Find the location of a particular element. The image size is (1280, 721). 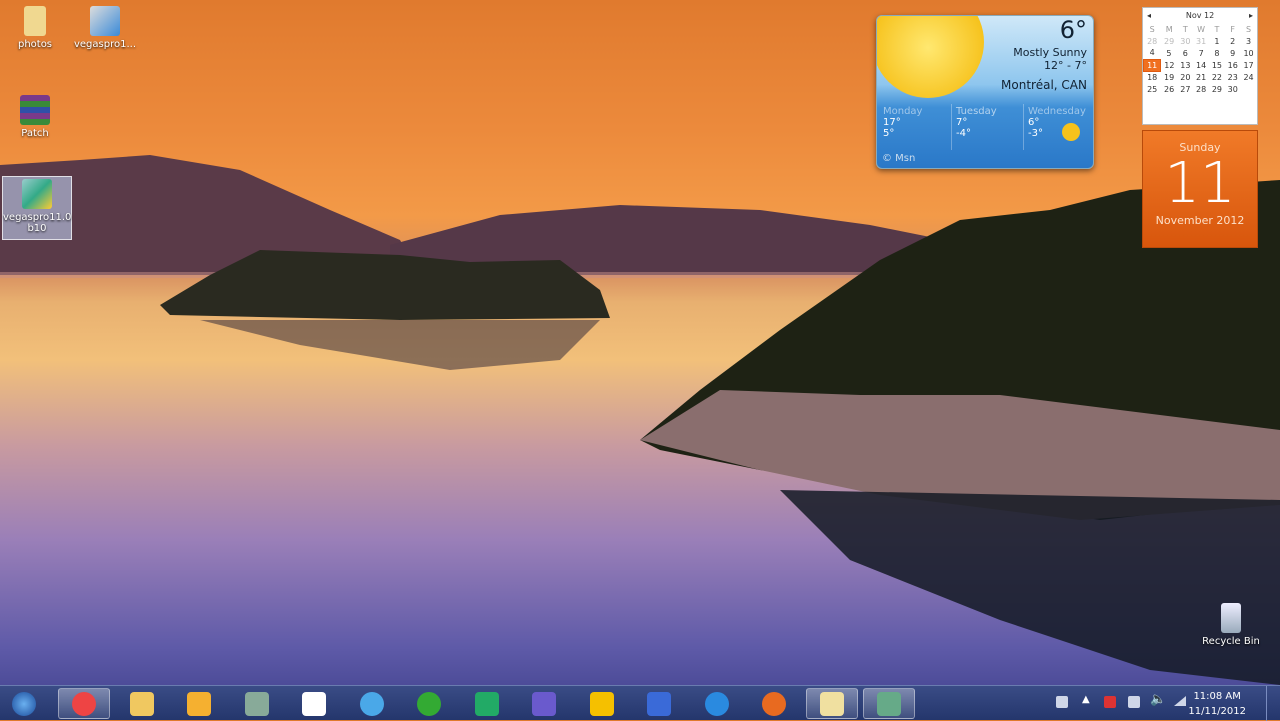

show-hidden-icons-button: ▲ is located at coordinates (1086, 699).